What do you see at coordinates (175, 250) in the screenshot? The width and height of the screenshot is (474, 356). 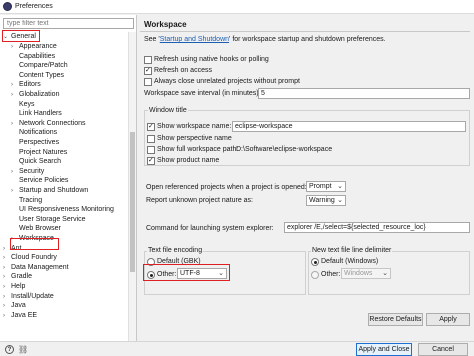 I see `text-encoding-group-label: Text file encoding` at bounding box center [175, 250].